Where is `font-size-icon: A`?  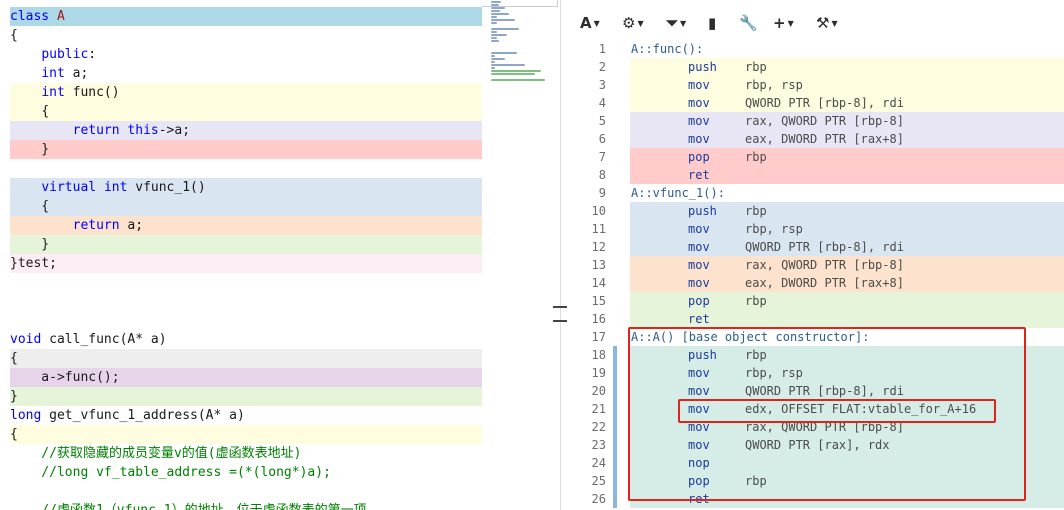
font-size-icon: A is located at coordinates (586, 23).